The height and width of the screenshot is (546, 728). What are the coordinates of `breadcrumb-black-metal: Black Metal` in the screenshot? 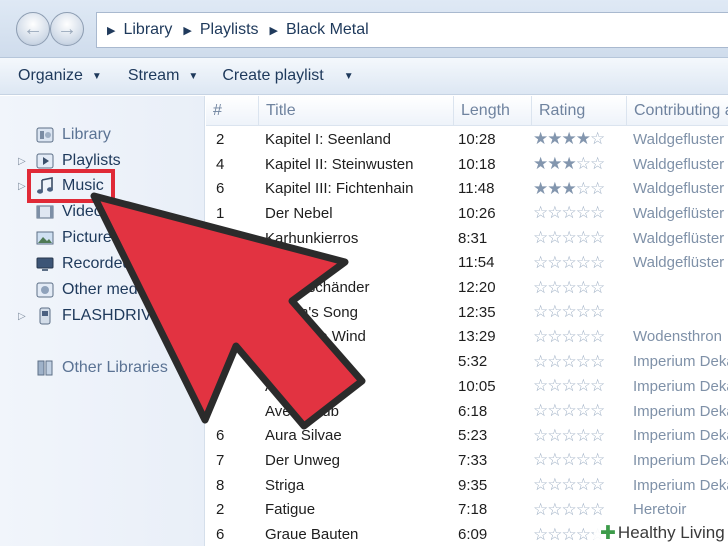 It's located at (327, 30).